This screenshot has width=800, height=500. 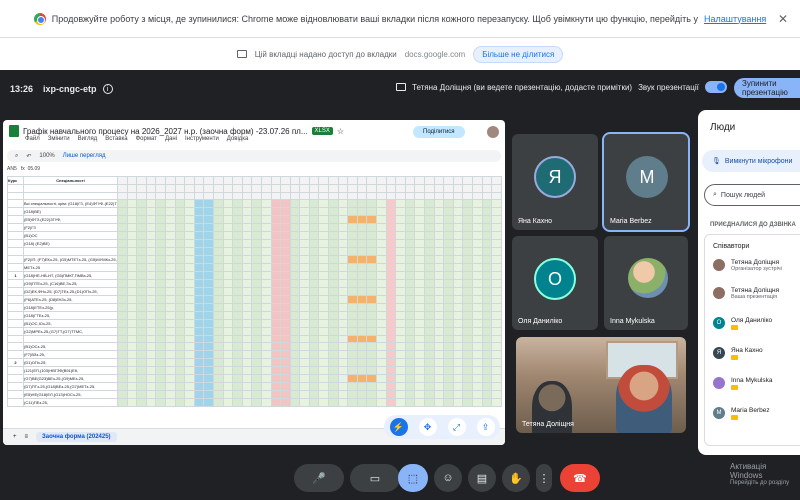 What do you see at coordinates (254, 220) in the screenshot?
I see `table-row: (Е5)ФГЗ-(Е22)ЗГУФ,` at bounding box center [254, 220].